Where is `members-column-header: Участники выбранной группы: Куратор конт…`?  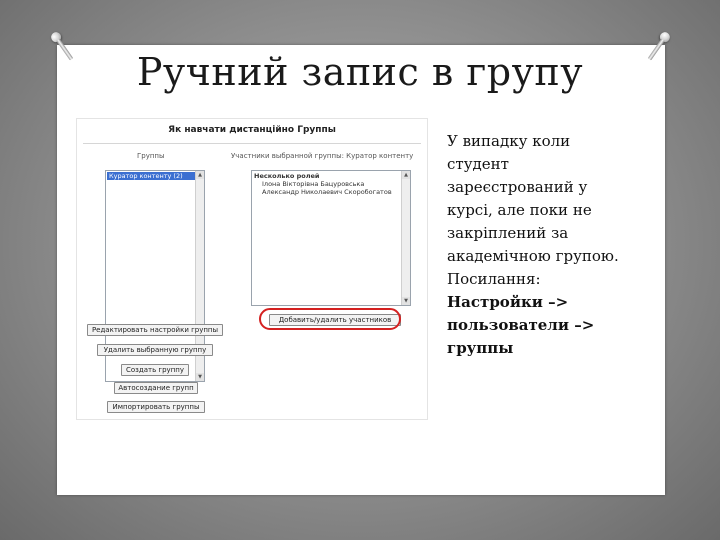
members-column-header: Участники выбранной группы: Куратор конт… is located at coordinates (322, 156).